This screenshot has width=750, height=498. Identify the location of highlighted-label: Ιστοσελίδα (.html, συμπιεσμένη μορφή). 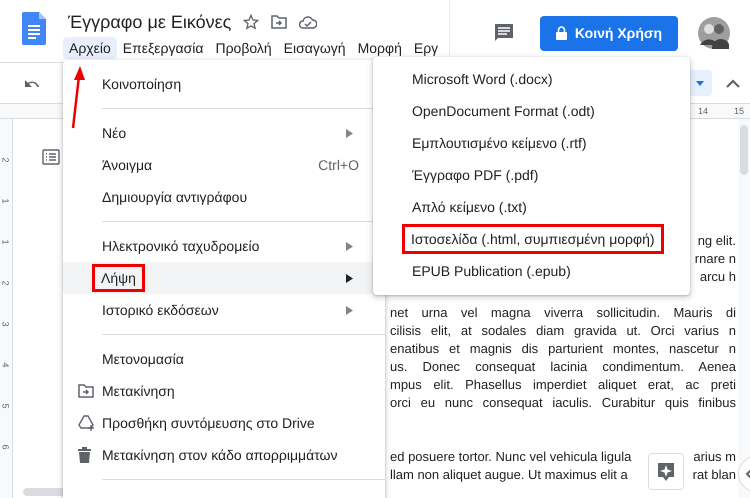
(533, 239).